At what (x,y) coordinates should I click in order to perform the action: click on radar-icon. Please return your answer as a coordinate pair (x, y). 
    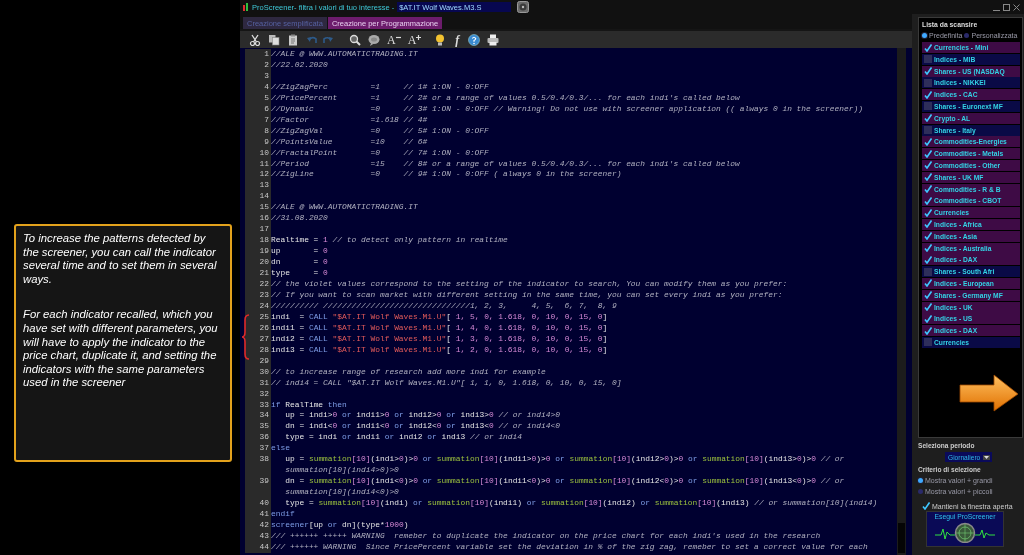
    Looking at the image, I should click on (965, 532).